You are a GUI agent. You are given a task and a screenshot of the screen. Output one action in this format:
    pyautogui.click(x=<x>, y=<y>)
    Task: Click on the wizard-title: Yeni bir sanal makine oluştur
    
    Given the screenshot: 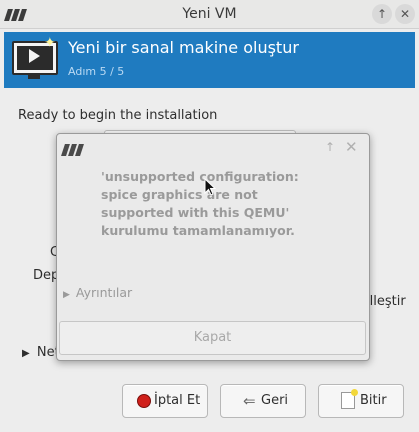 What is the action you would take?
    pyautogui.click(x=183, y=47)
    